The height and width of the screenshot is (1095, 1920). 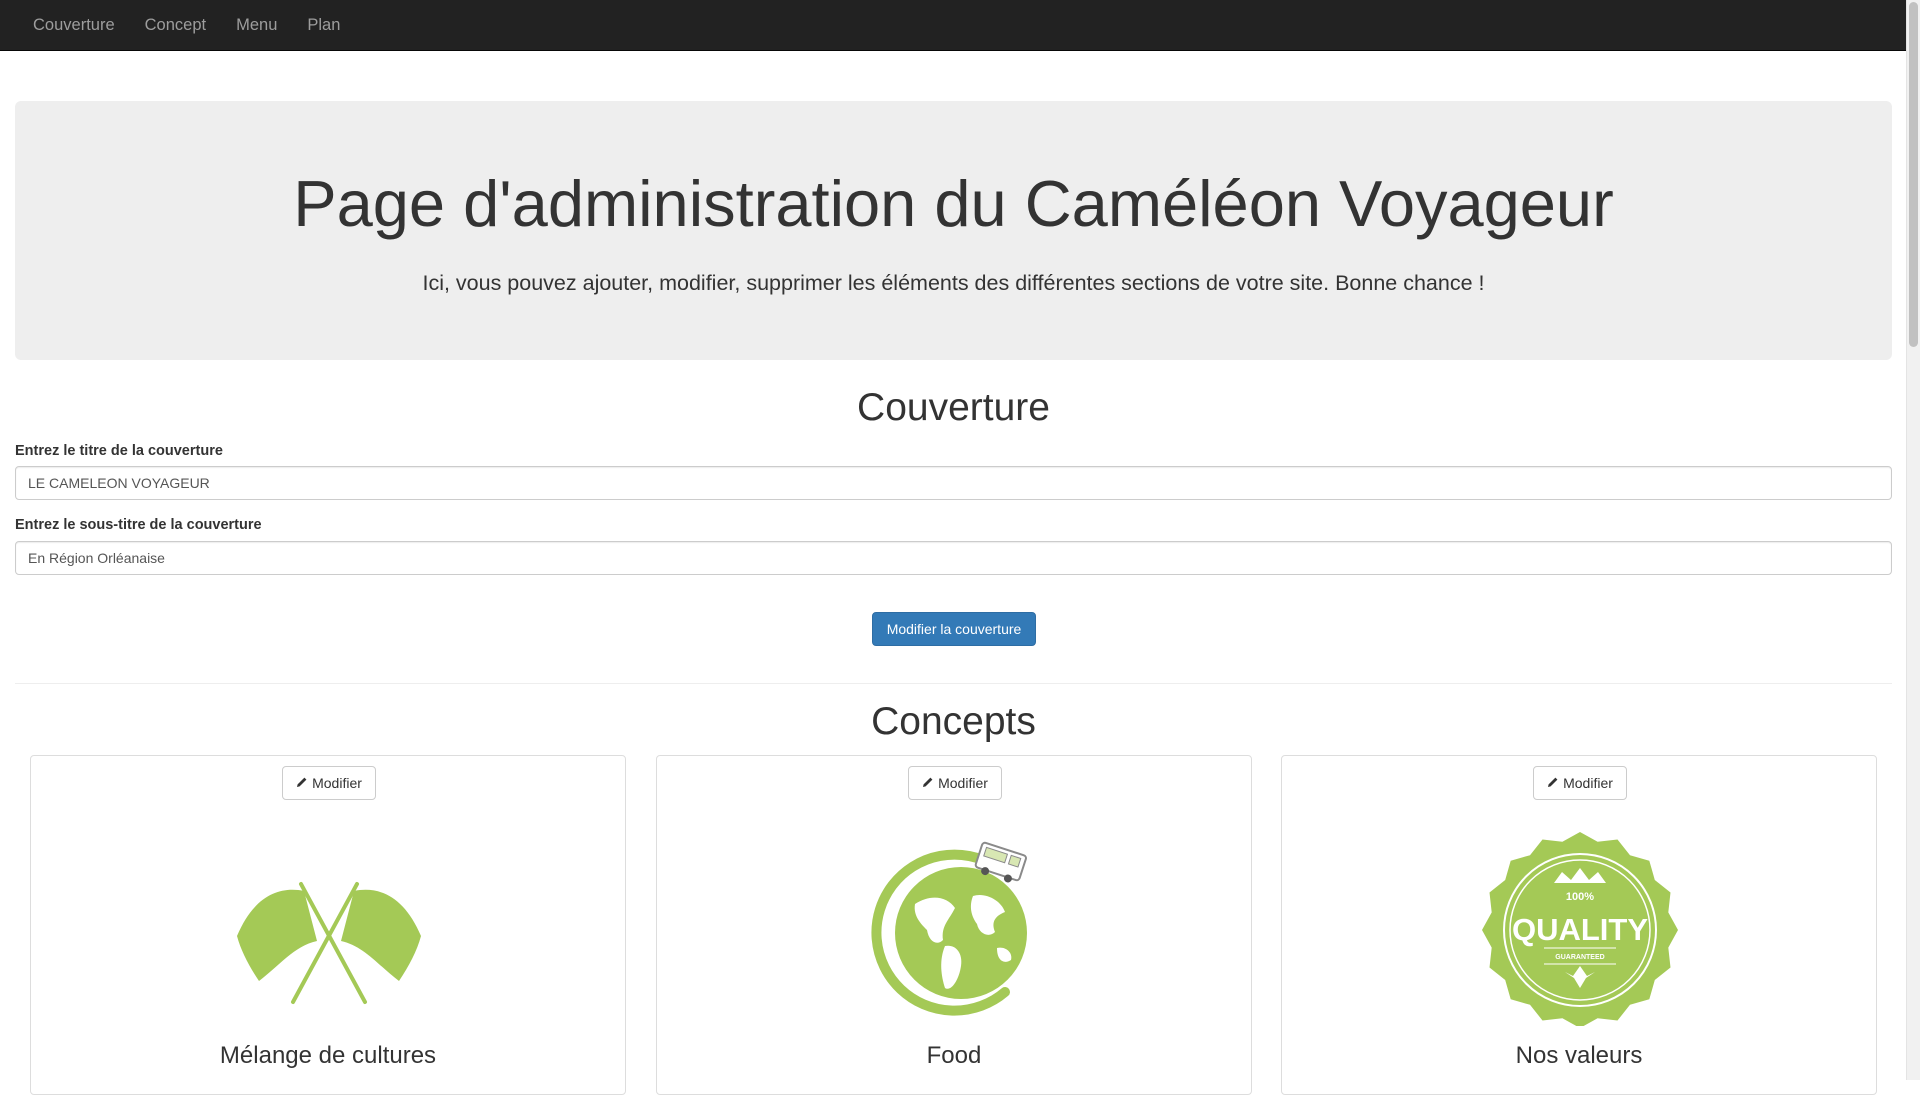 What do you see at coordinates (953, 483) in the screenshot?
I see `cover-title-input` at bounding box center [953, 483].